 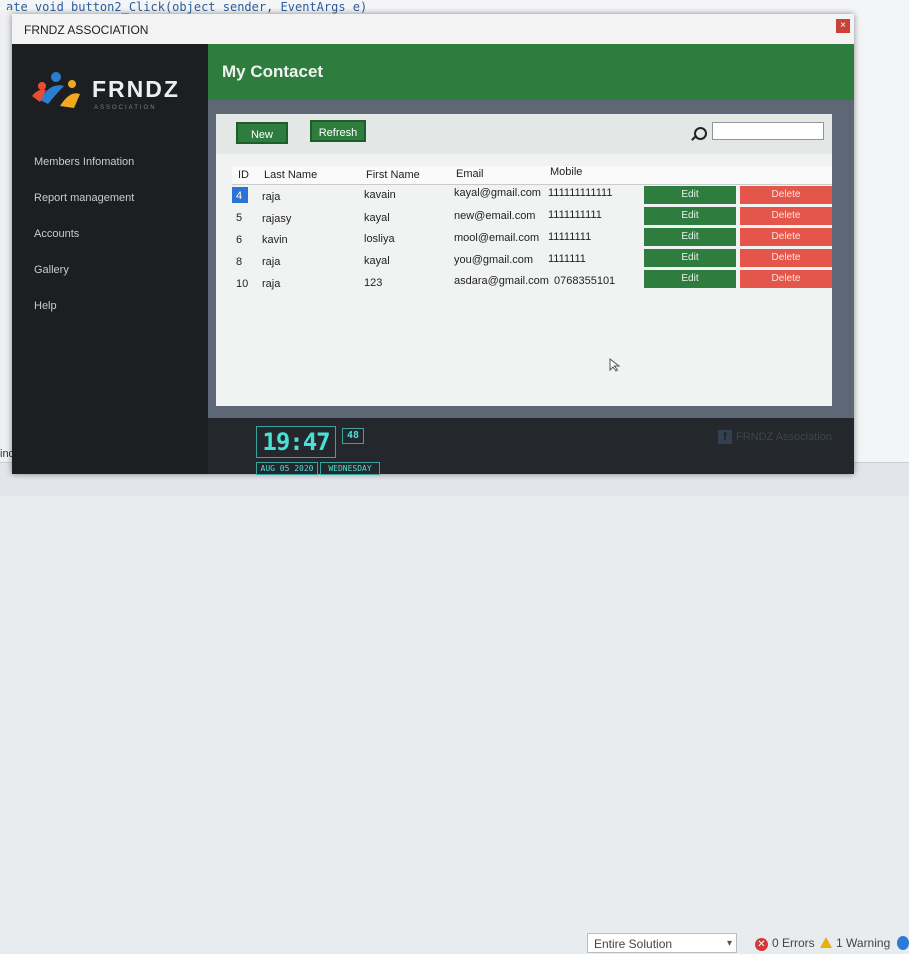 What do you see at coordinates (262, 133) in the screenshot?
I see `new-button: New` at bounding box center [262, 133].